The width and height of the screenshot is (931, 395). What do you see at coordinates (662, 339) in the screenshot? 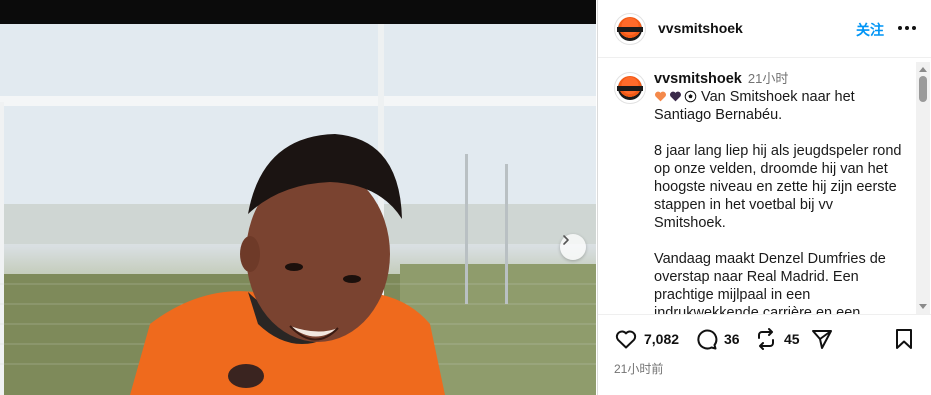
I see `like-count: 7,082` at bounding box center [662, 339].